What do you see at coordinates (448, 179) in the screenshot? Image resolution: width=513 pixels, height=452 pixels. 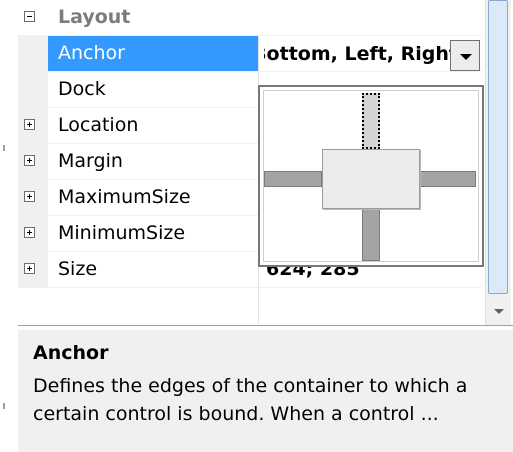 I see `anchor-right-toggle` at bounding box center [448, 179].